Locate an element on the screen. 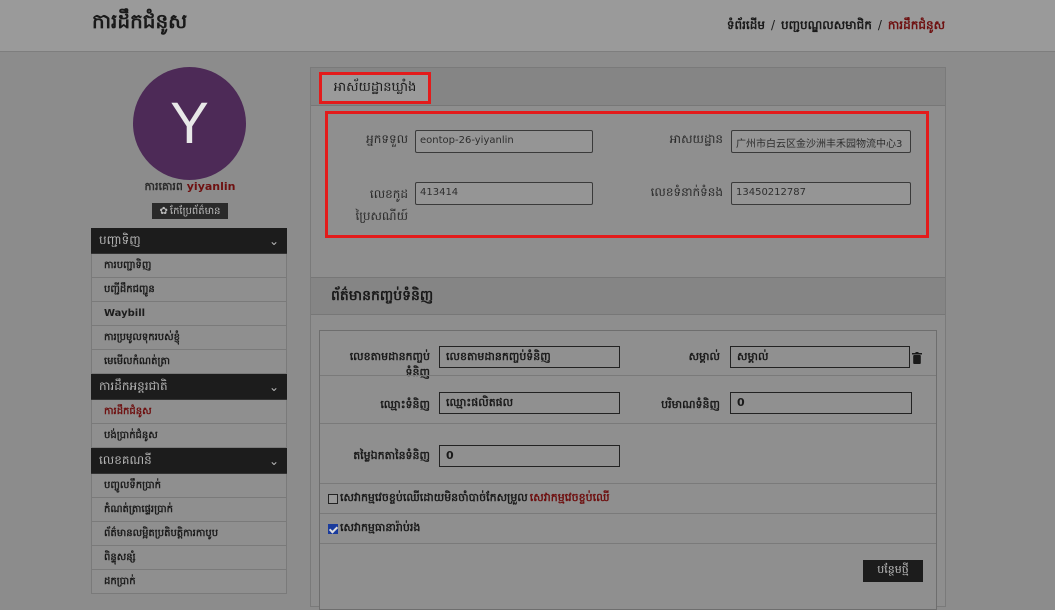 This screenshot has height=610, width=1055. breadcrumb-member-center: បញ្ជបណ្ឌលសមាជិក is located at coordinates (826, 25).